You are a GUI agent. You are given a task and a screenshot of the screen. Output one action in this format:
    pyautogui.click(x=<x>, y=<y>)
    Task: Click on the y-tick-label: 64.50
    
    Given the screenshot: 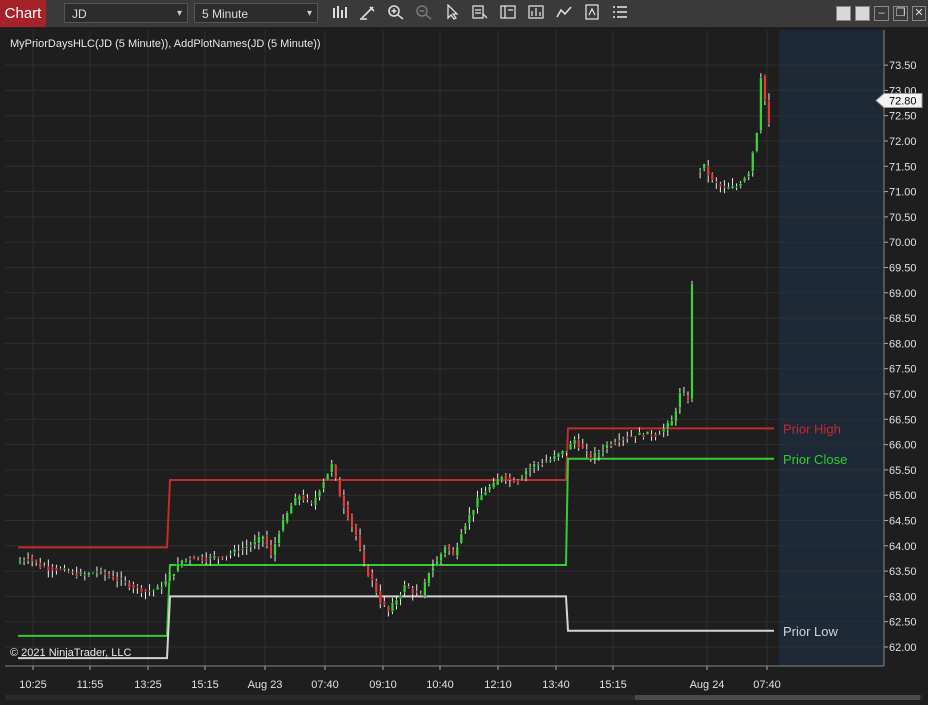 What is the action you would take?
    pyautogui.click(x=903, y=522)
    